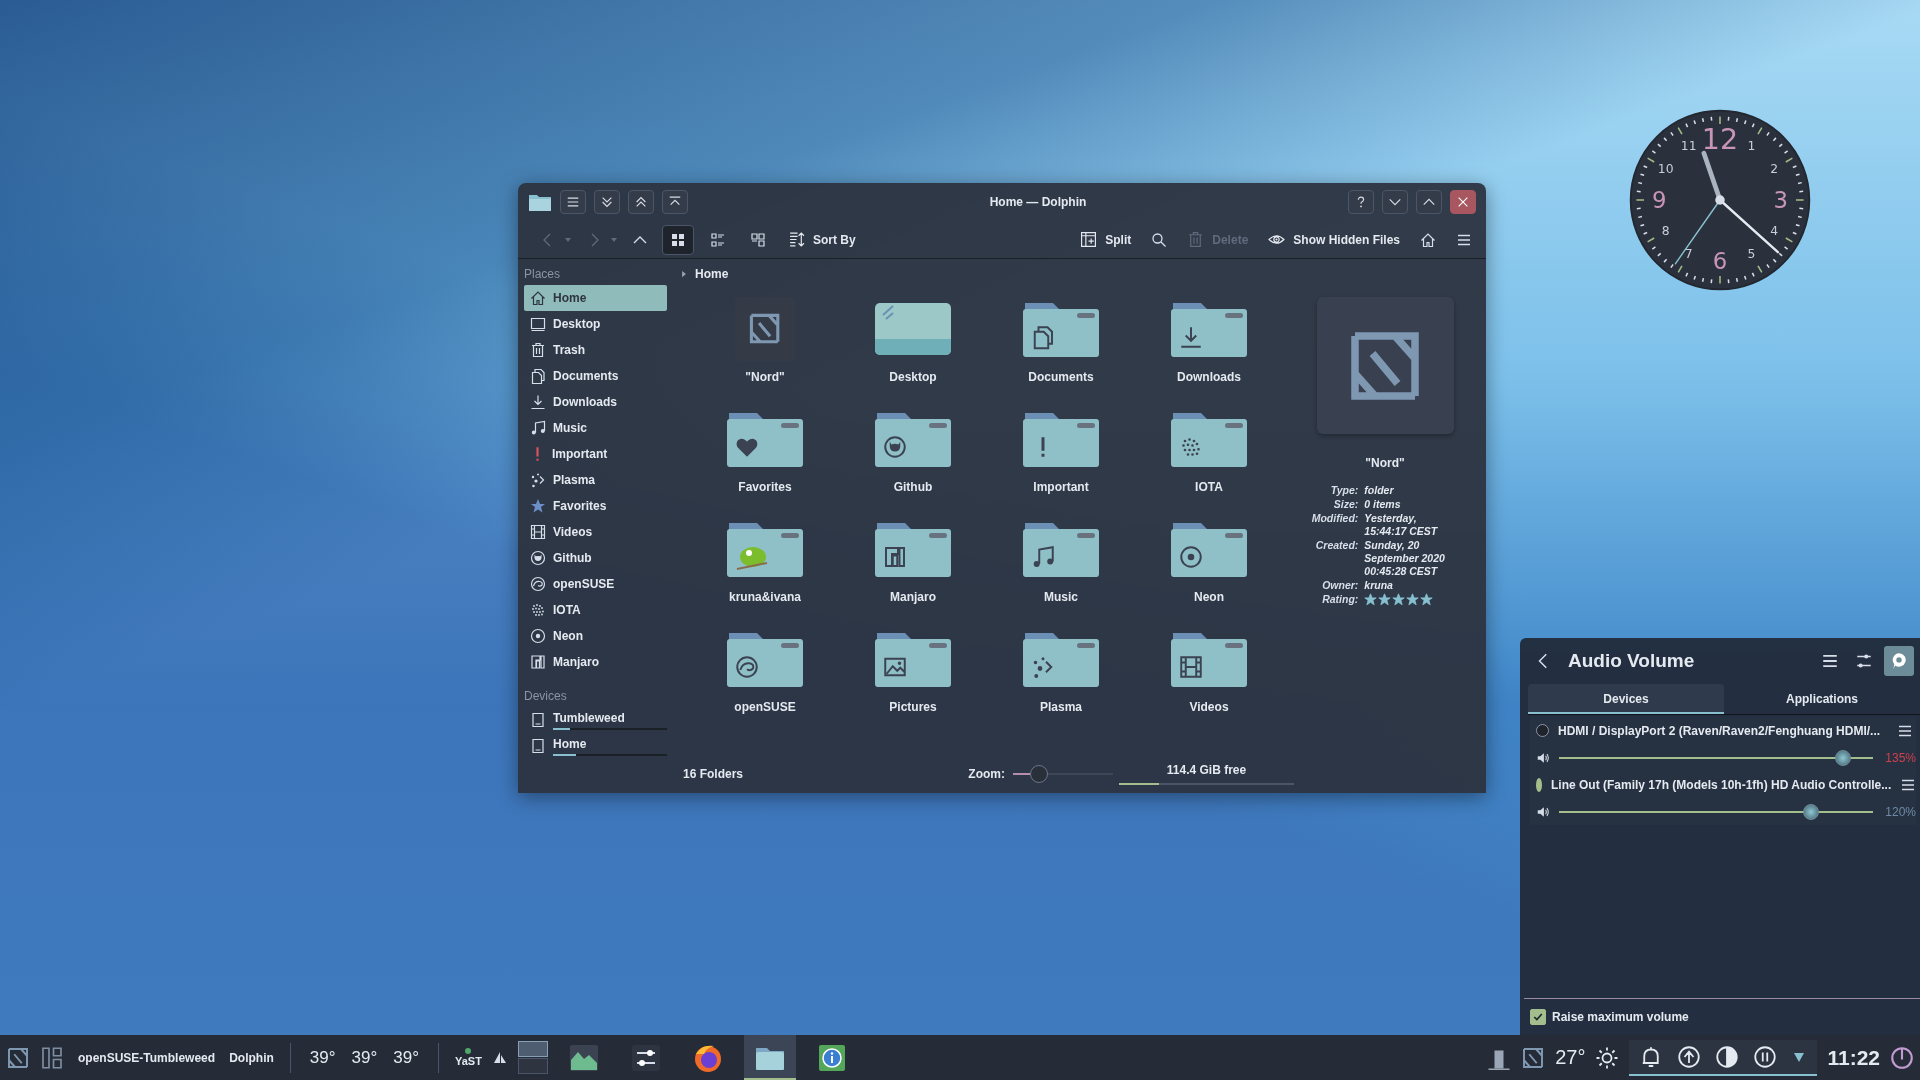  What do you see at coordinates (1688, 145) in the screenshot?
I see `clock-numeral: 11` at bounding box center [1688, 145].